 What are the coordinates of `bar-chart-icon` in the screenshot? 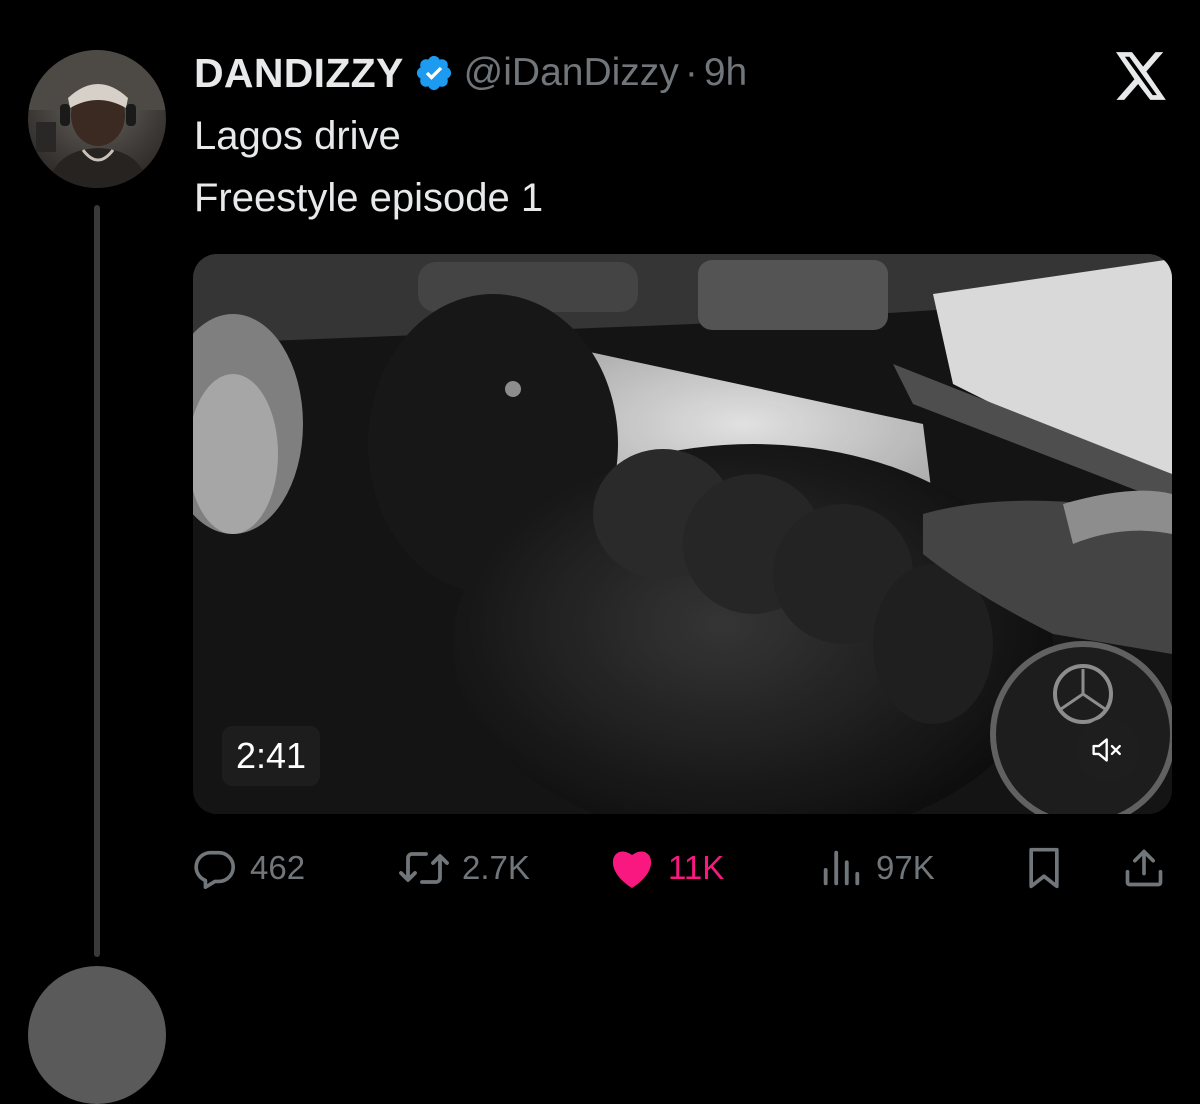 It's located at (841, 868).